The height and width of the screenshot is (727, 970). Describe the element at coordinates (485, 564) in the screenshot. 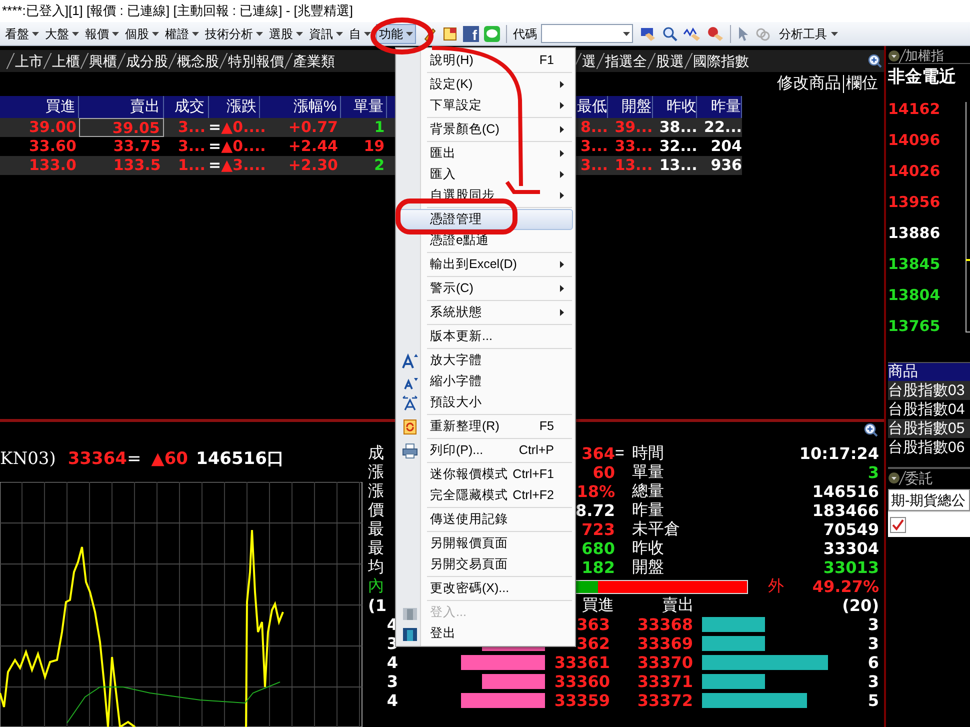

I see `menu-item: 另開交易頁面` at that location.